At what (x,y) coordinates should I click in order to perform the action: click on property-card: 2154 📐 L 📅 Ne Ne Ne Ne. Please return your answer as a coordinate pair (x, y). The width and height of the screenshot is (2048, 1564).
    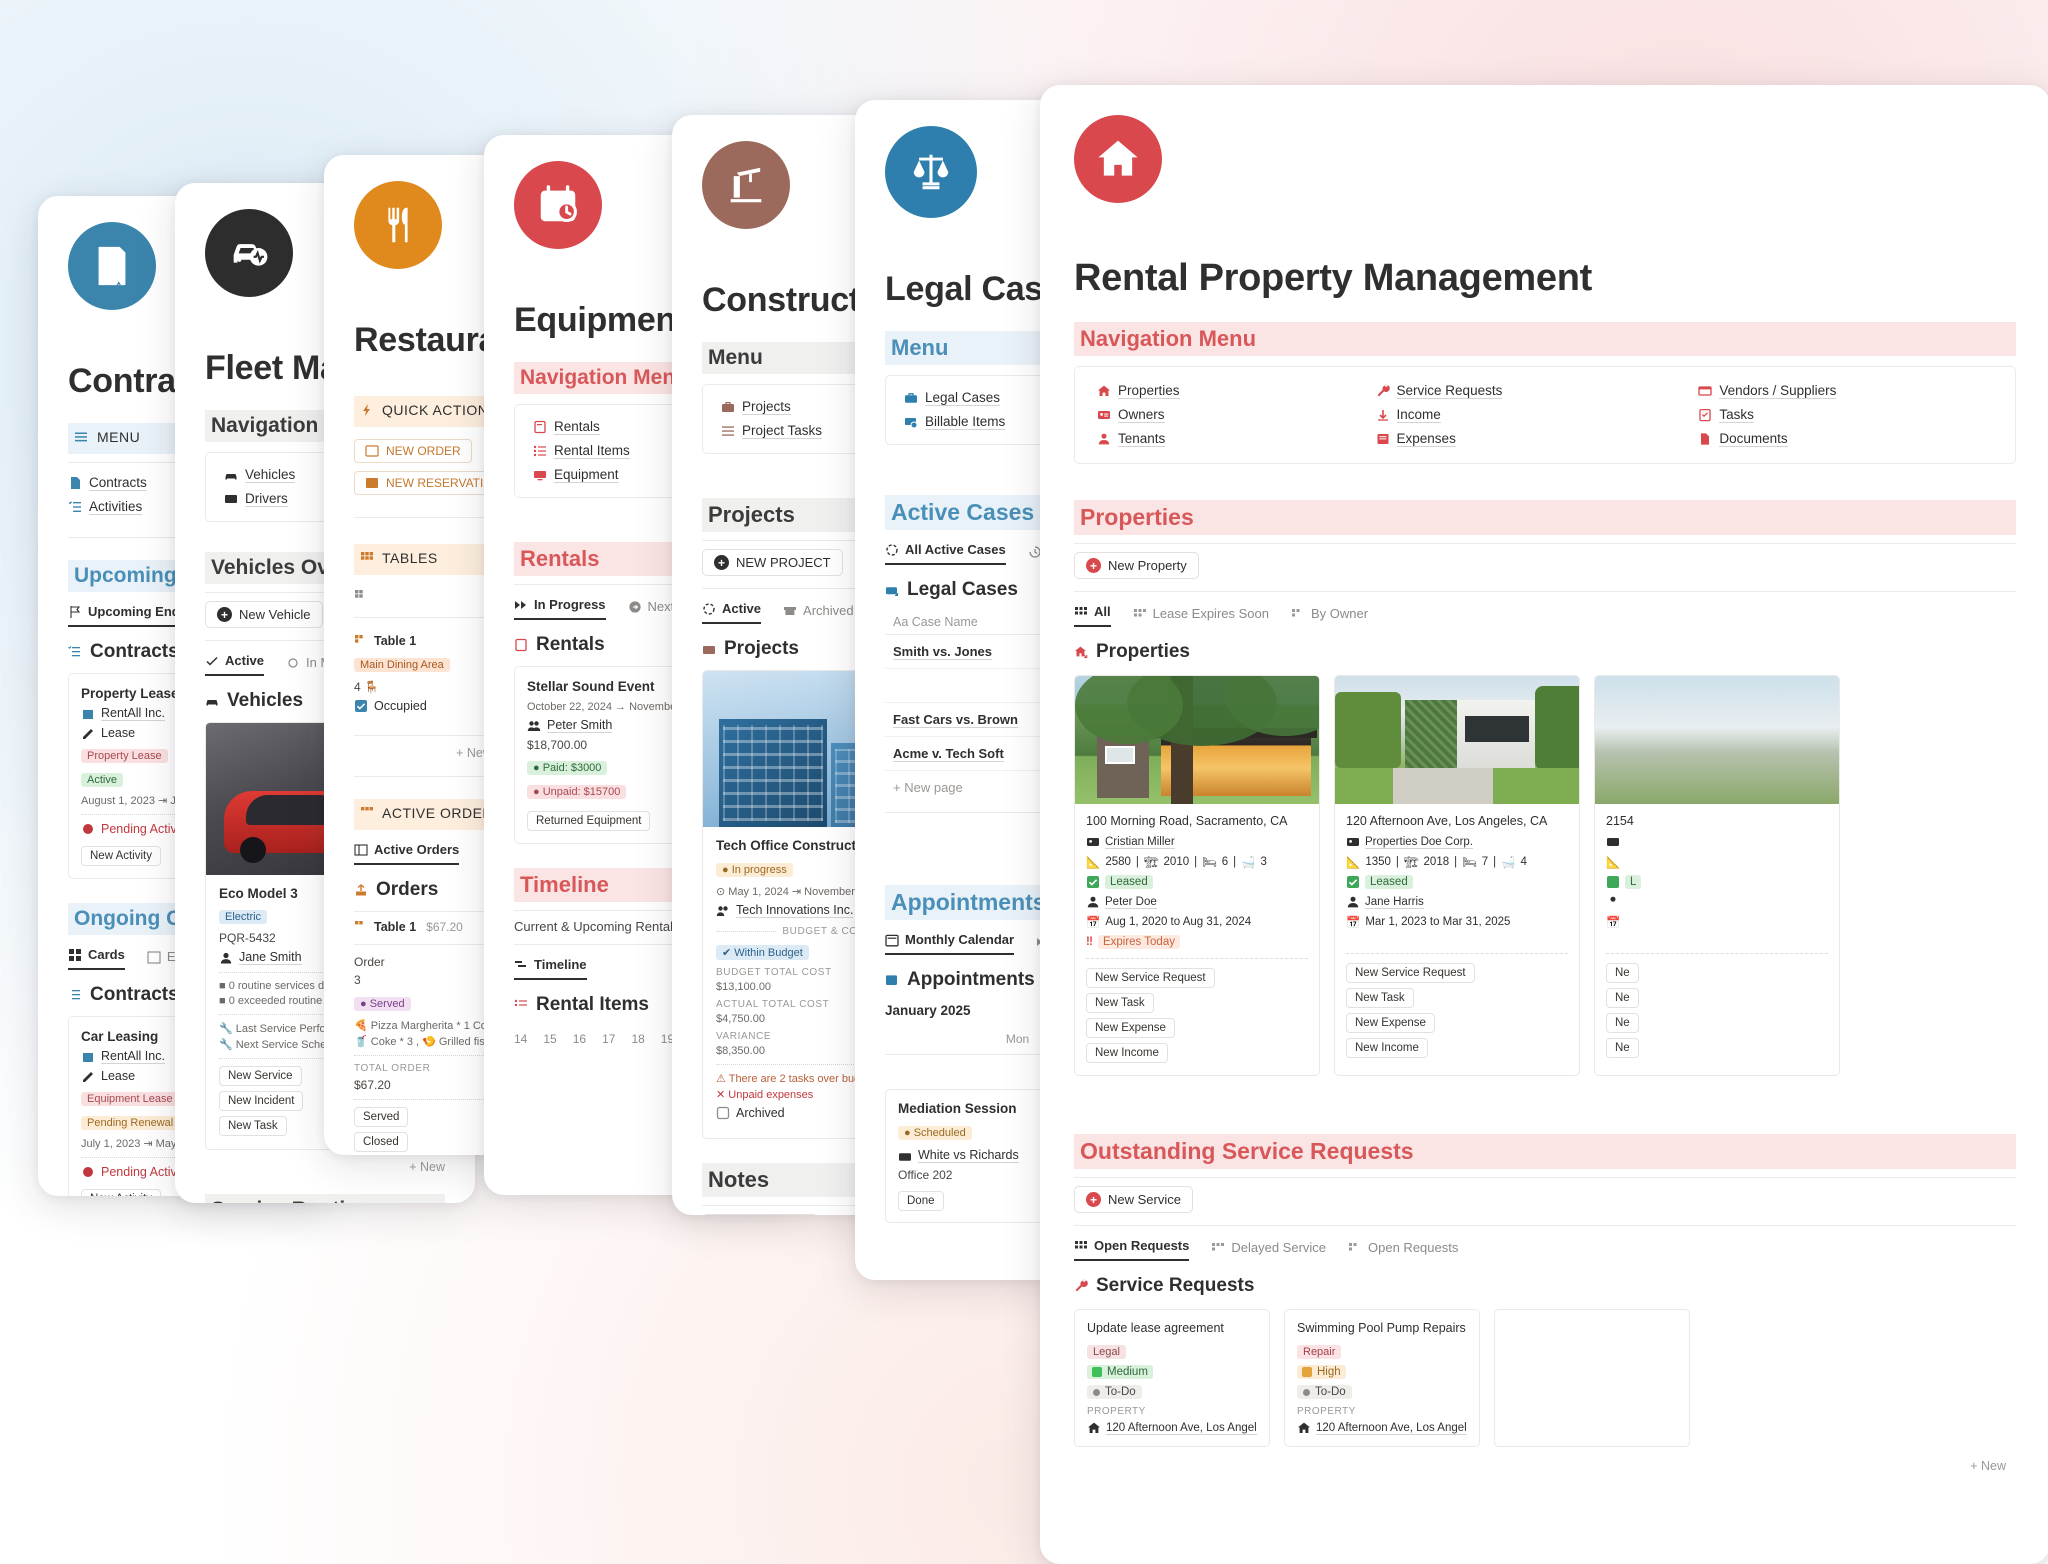
    Looking at the image, I should click on (1717, 875).